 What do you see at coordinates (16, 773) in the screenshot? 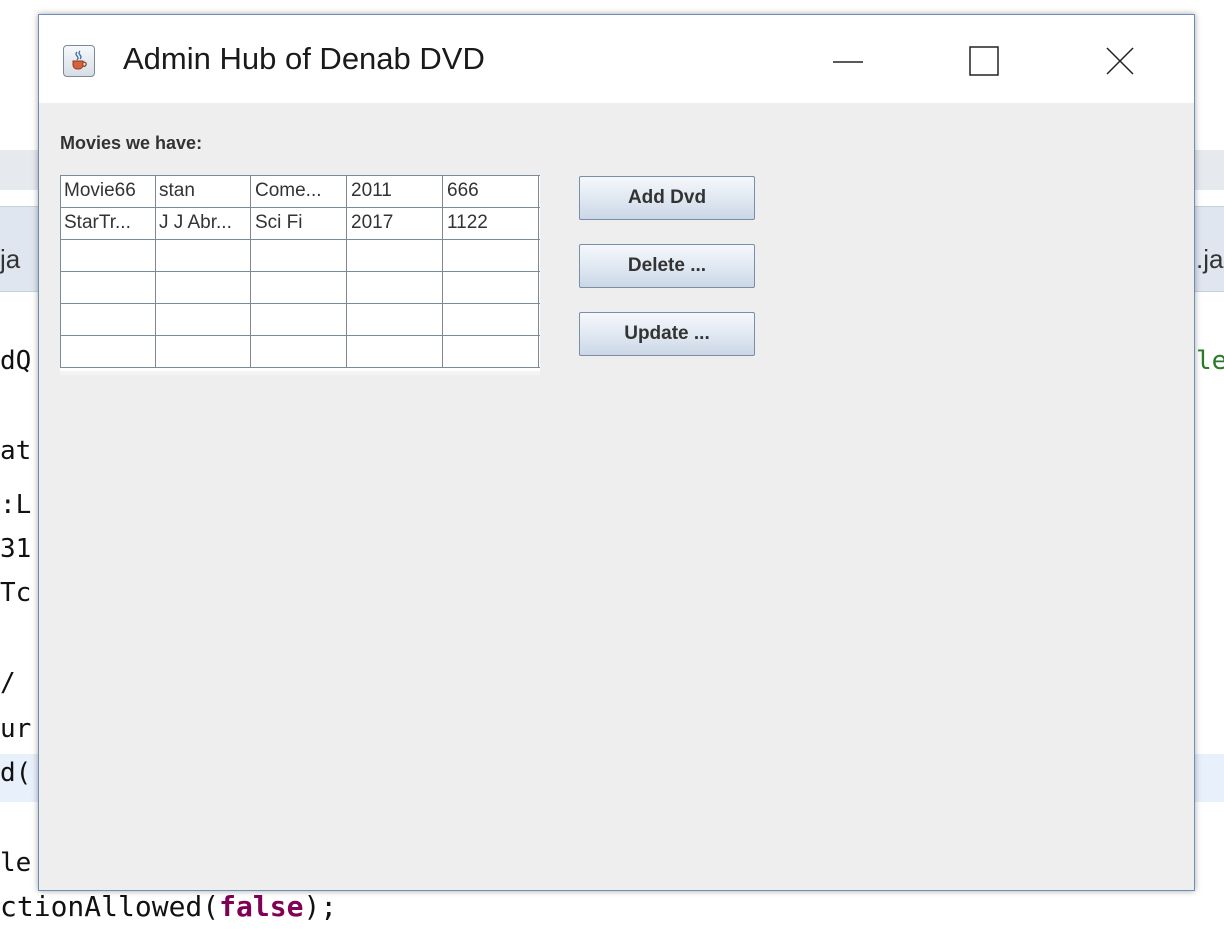
I see `ide-code-line: d(` at bounding box center [16, 773].